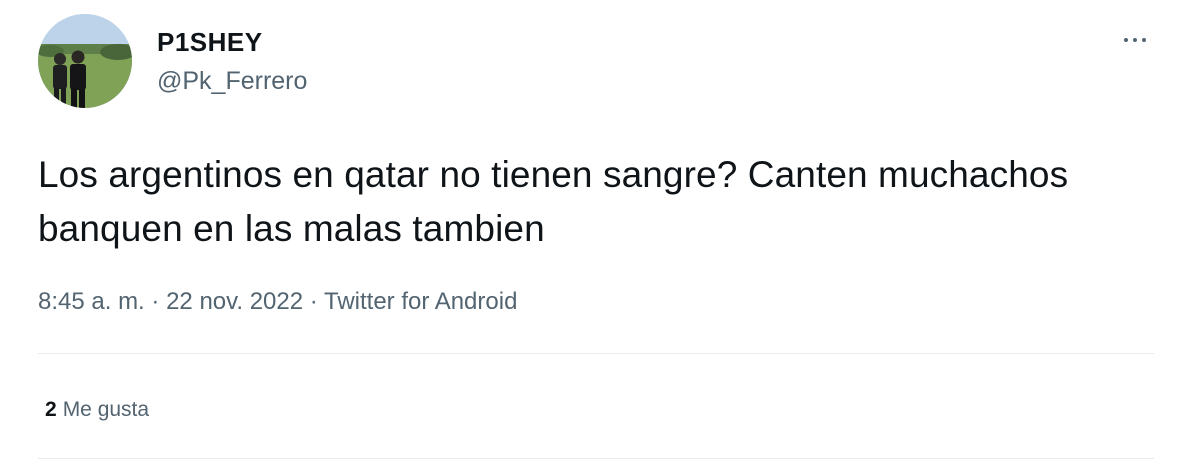 The width and height of the screenshot is (1200, 462). I want to click on more-options-button, so click(1135, 40).